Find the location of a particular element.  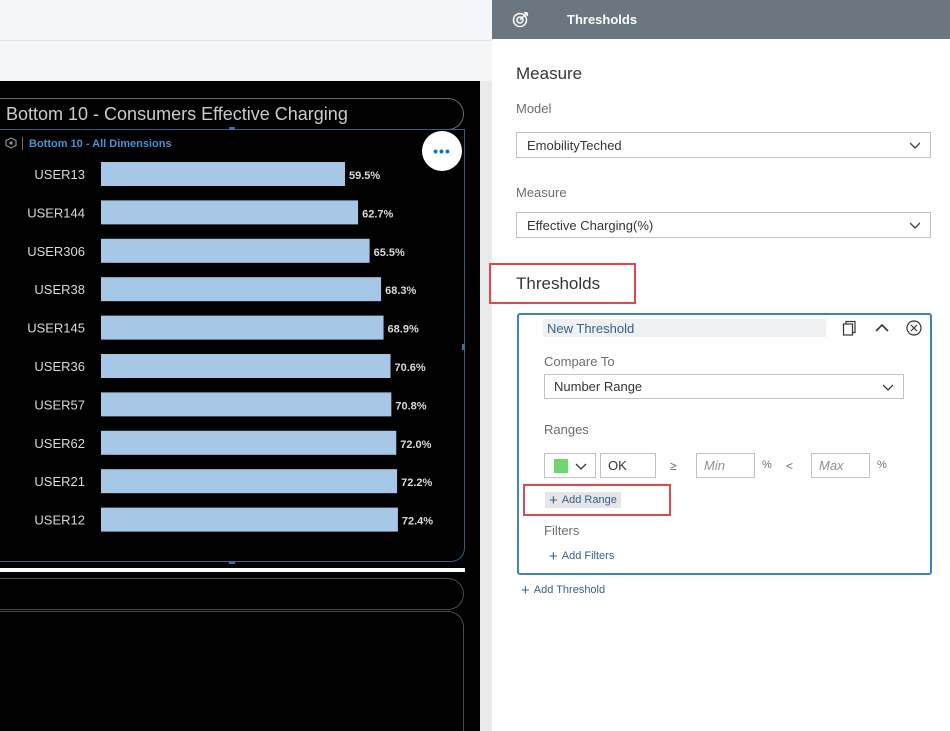

category-label: USER38 is located at coordinates (59, 289).